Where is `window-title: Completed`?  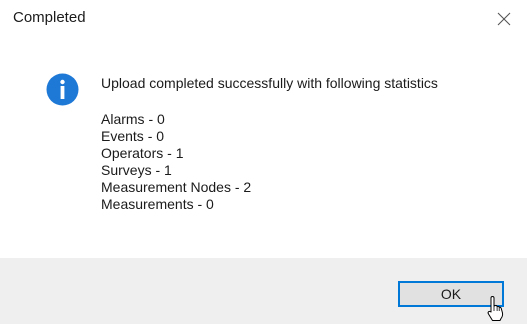
window-title: Completed is located at coordinates (49, 17).